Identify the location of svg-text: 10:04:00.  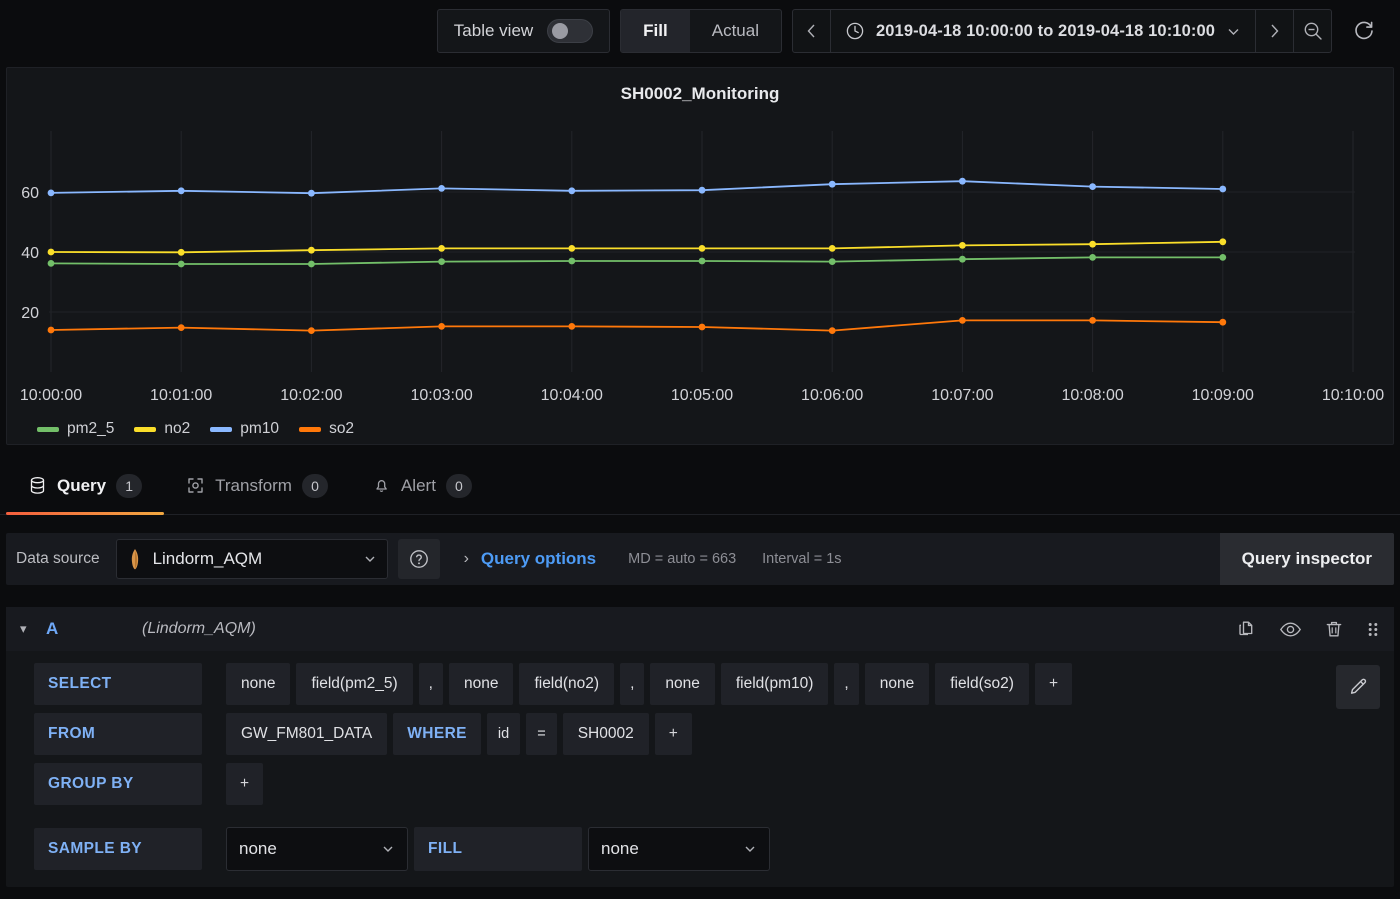
(572, 395).